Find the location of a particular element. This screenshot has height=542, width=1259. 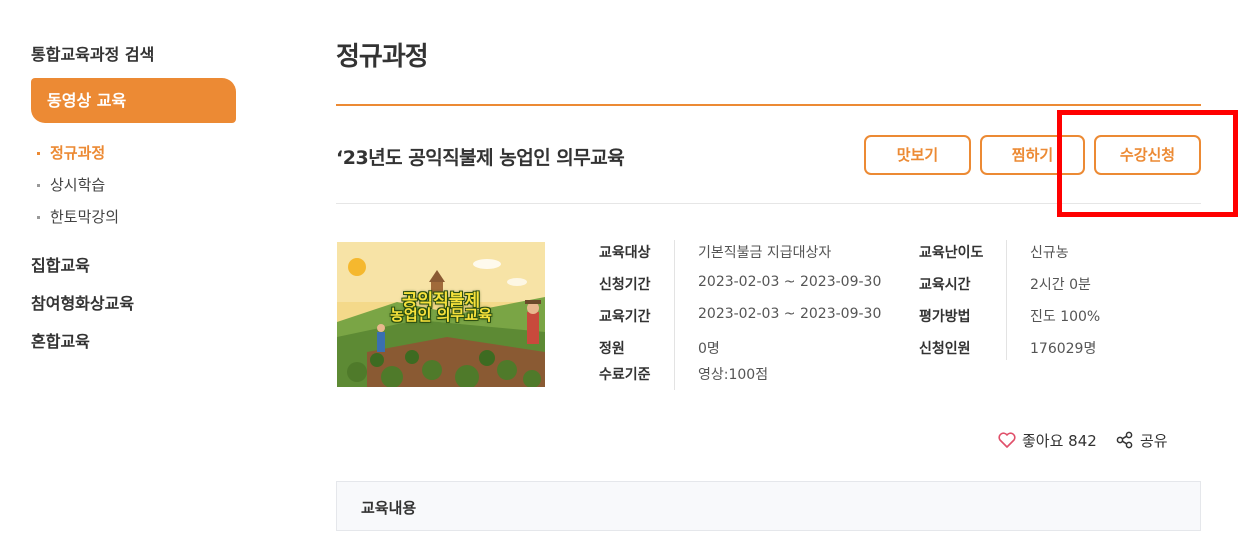

info-value-text: 기본직불금 지급대상자 is located at coordinates (765, 253).